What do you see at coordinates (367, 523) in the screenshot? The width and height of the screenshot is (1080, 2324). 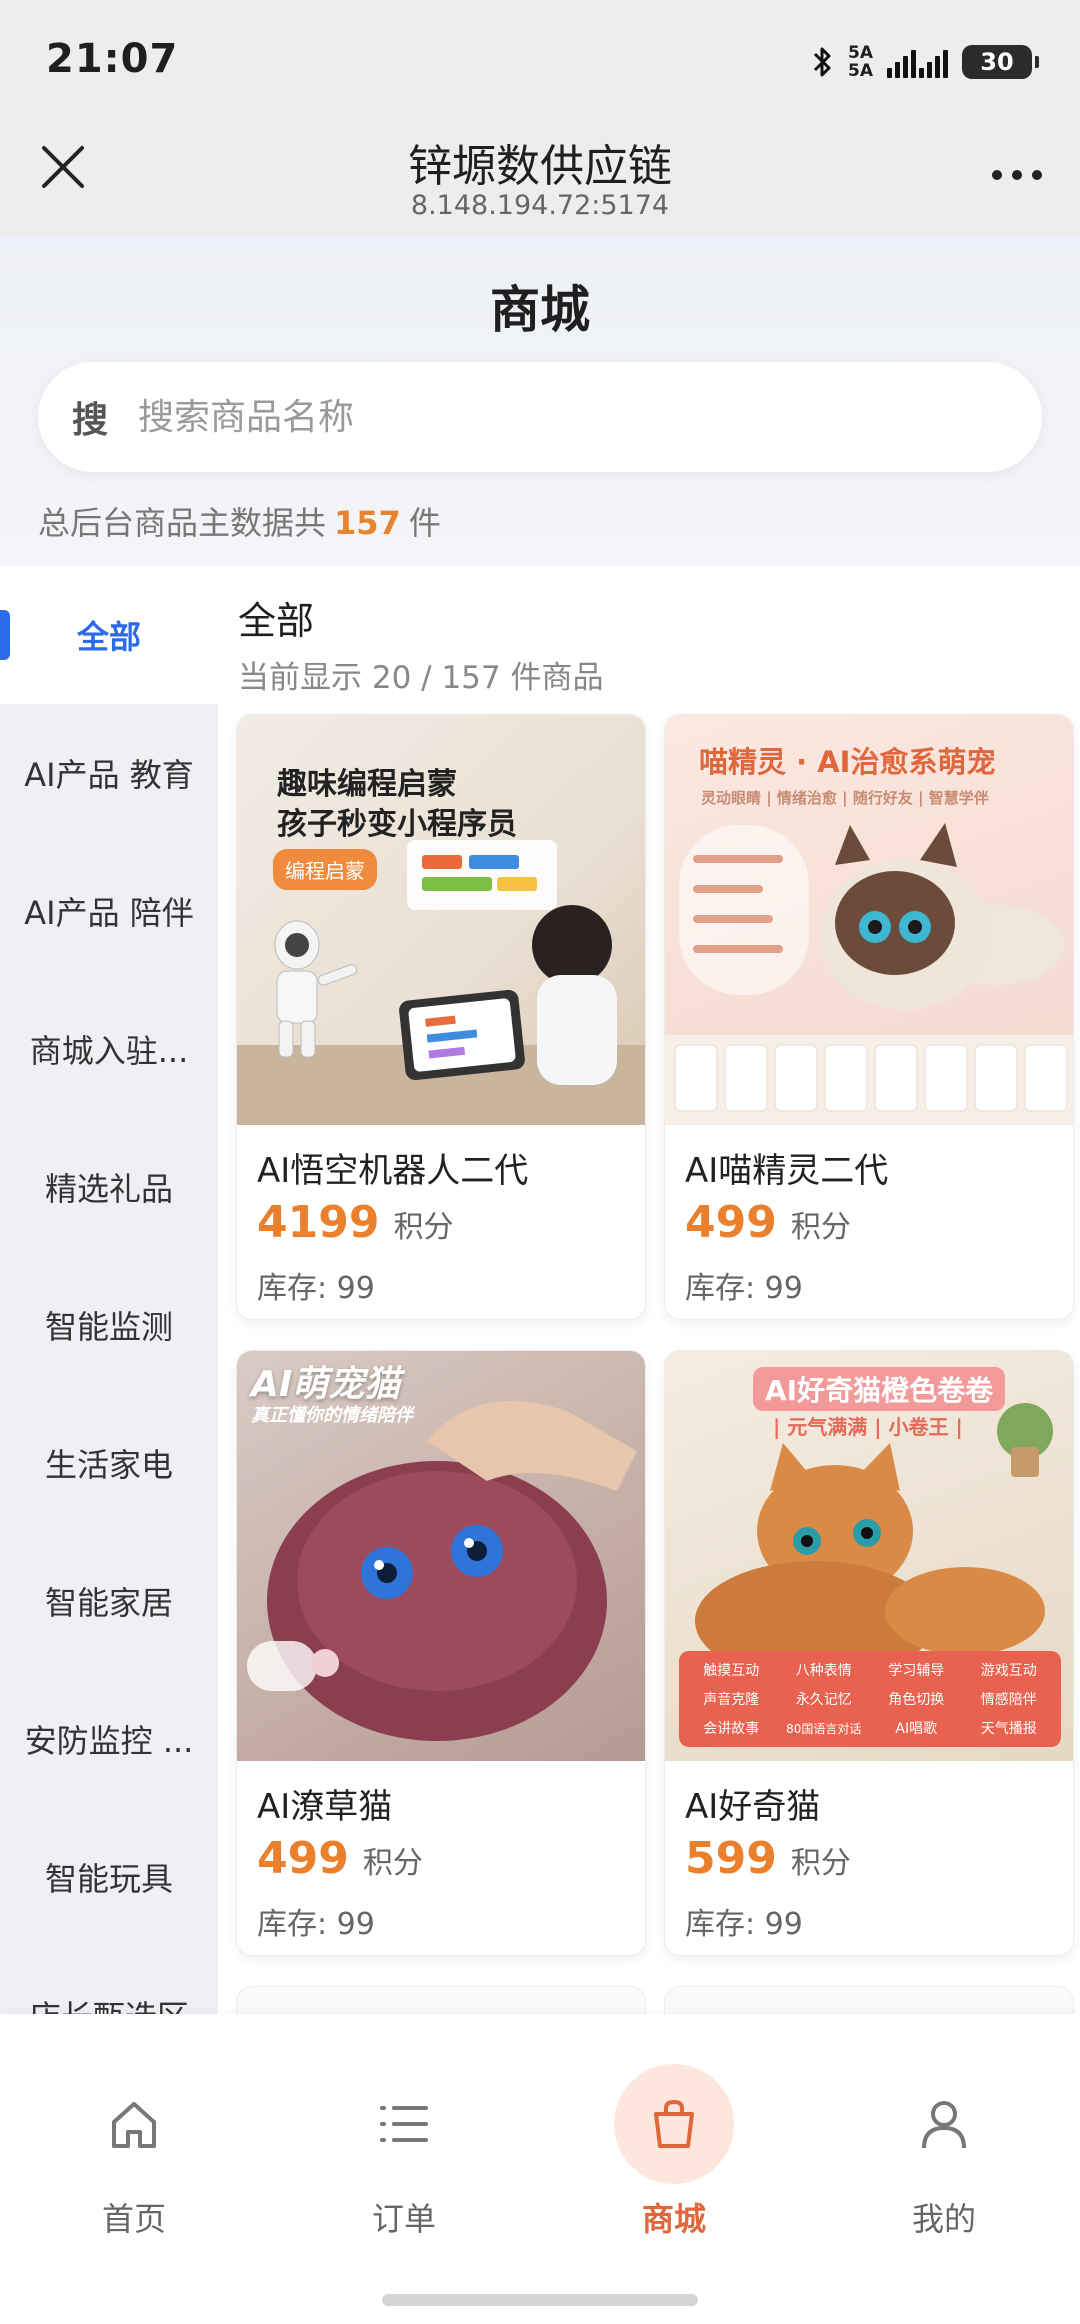 I see `product-count: 157` at bounding box center [367, 523].